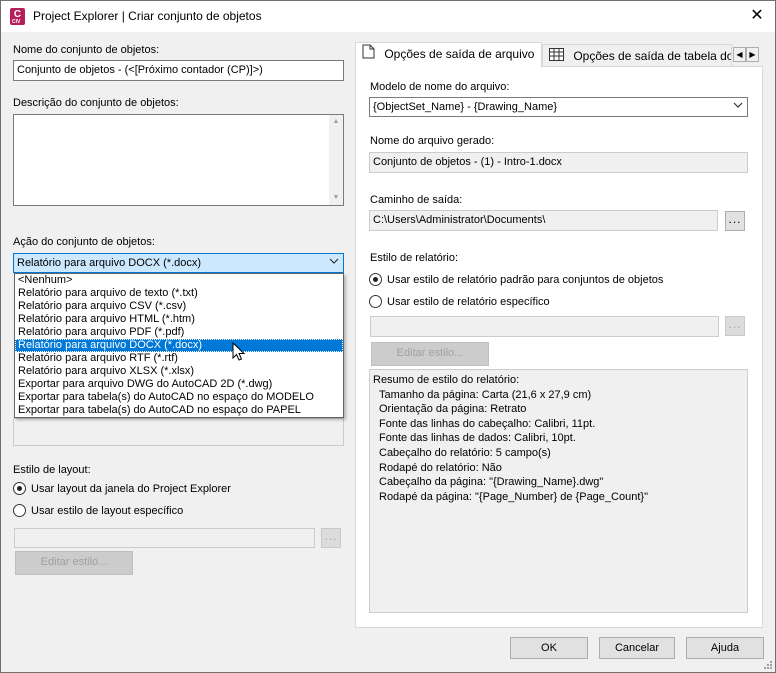 The width and height of the screenshot is (776, 673). What do you see at coordinates (179, 306) in the screenshot?
I see `list-item: Relatório para arquivo CSV (*.csv)` at bounding box center [179, 306].